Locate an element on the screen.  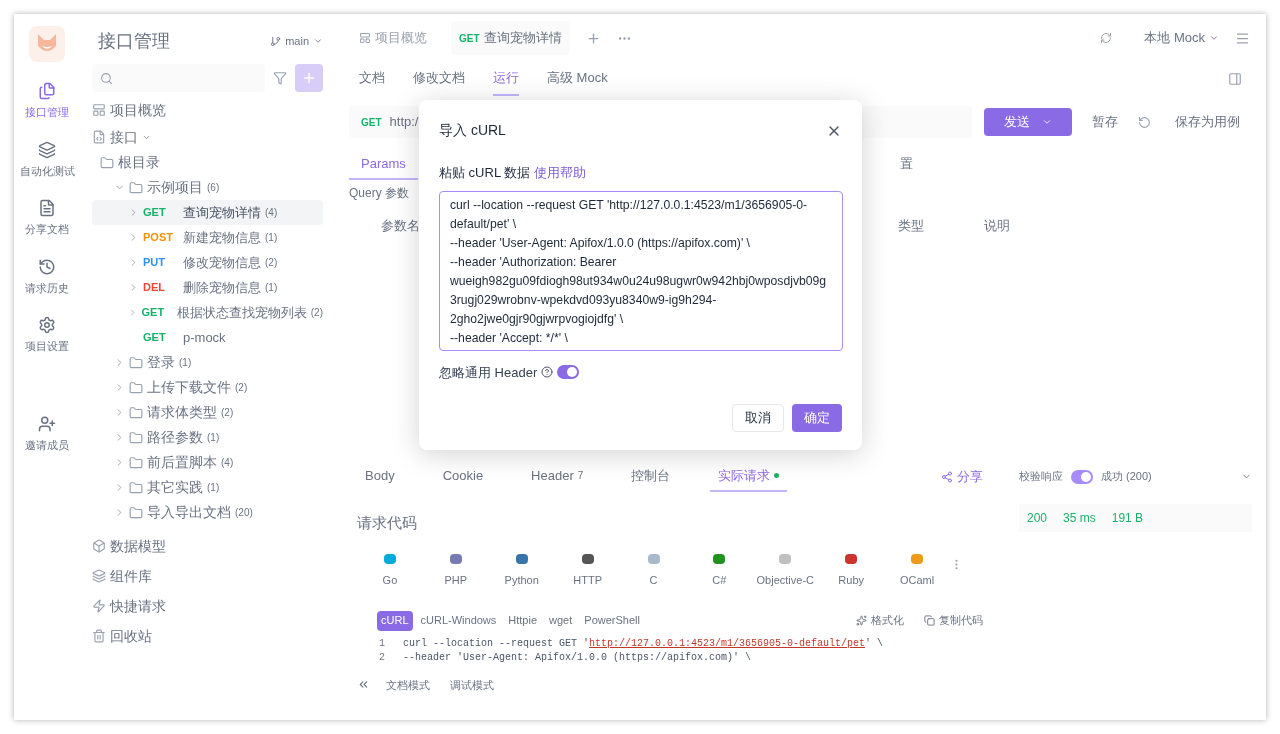
branch-selector: main is located at coordinates (296, 41).